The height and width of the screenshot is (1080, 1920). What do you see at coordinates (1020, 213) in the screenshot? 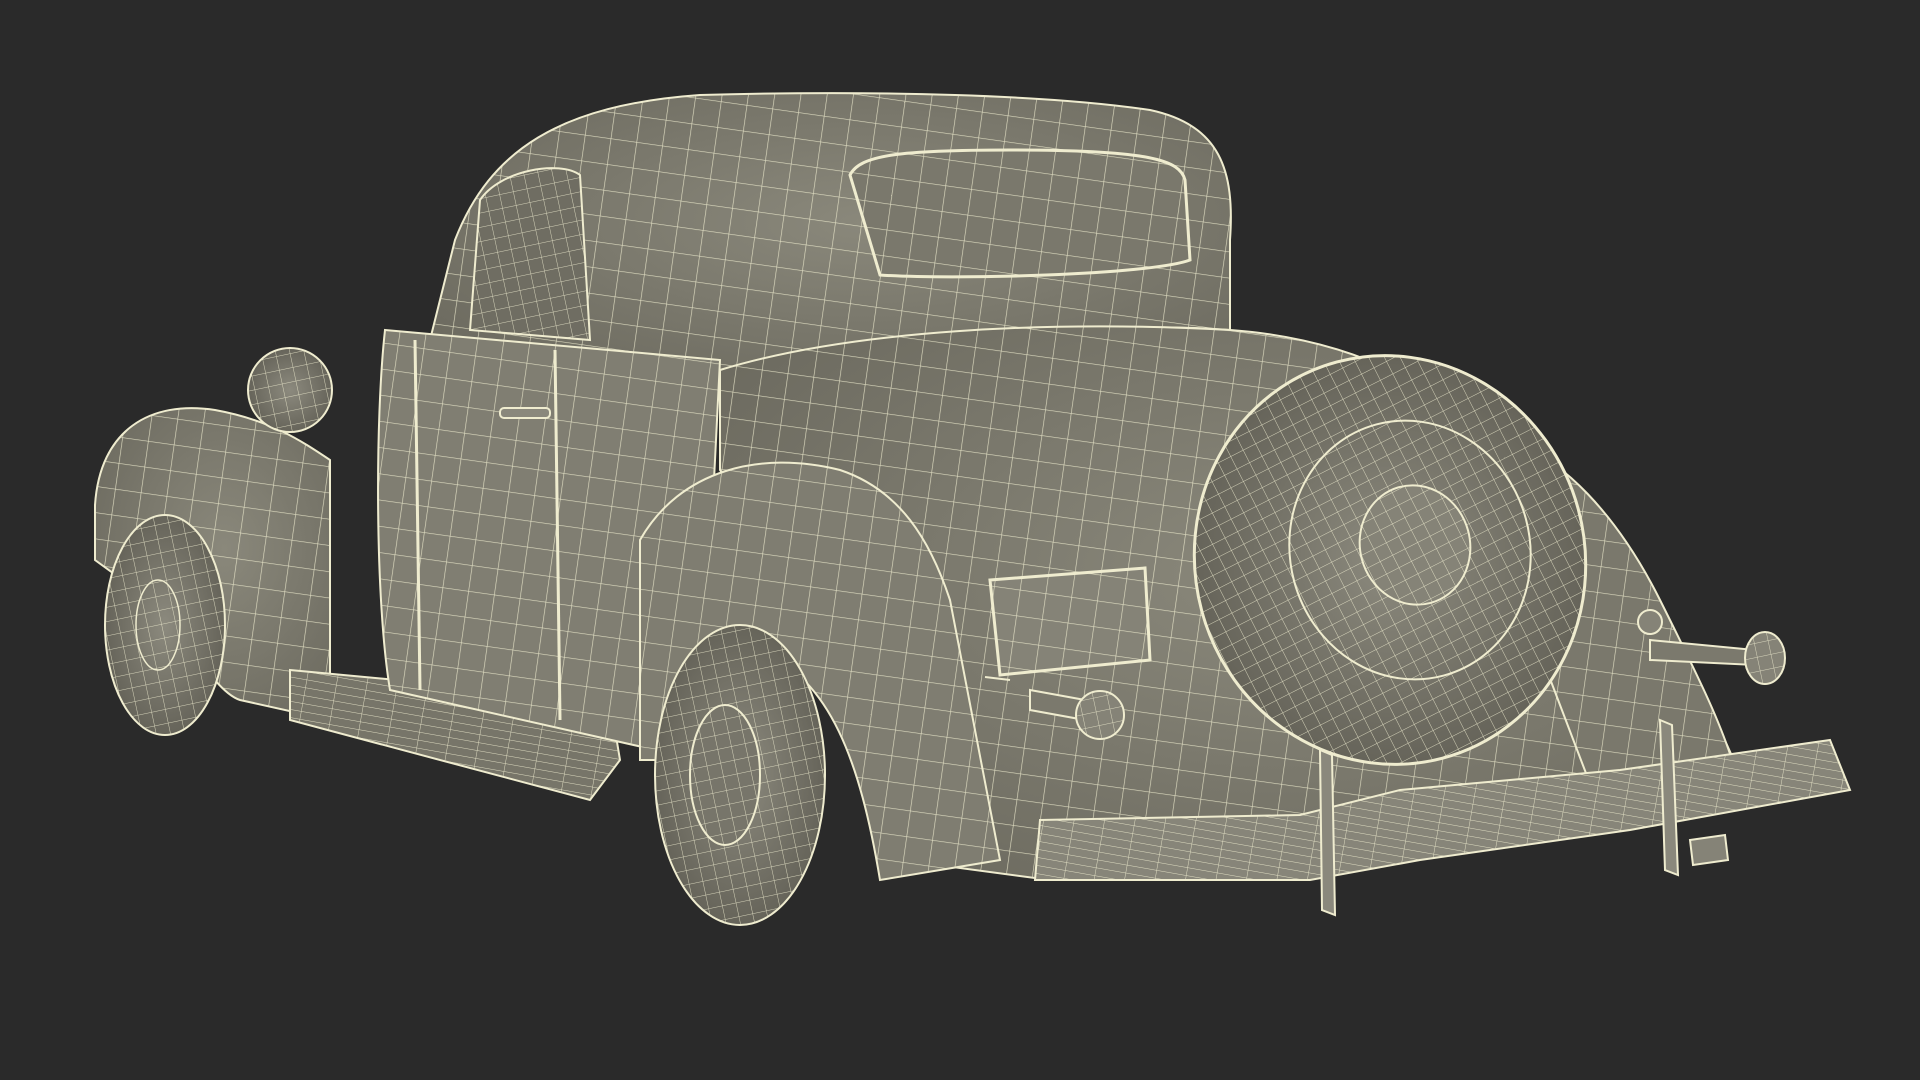
I see `rear-window` at bounding box center [1020, 213].